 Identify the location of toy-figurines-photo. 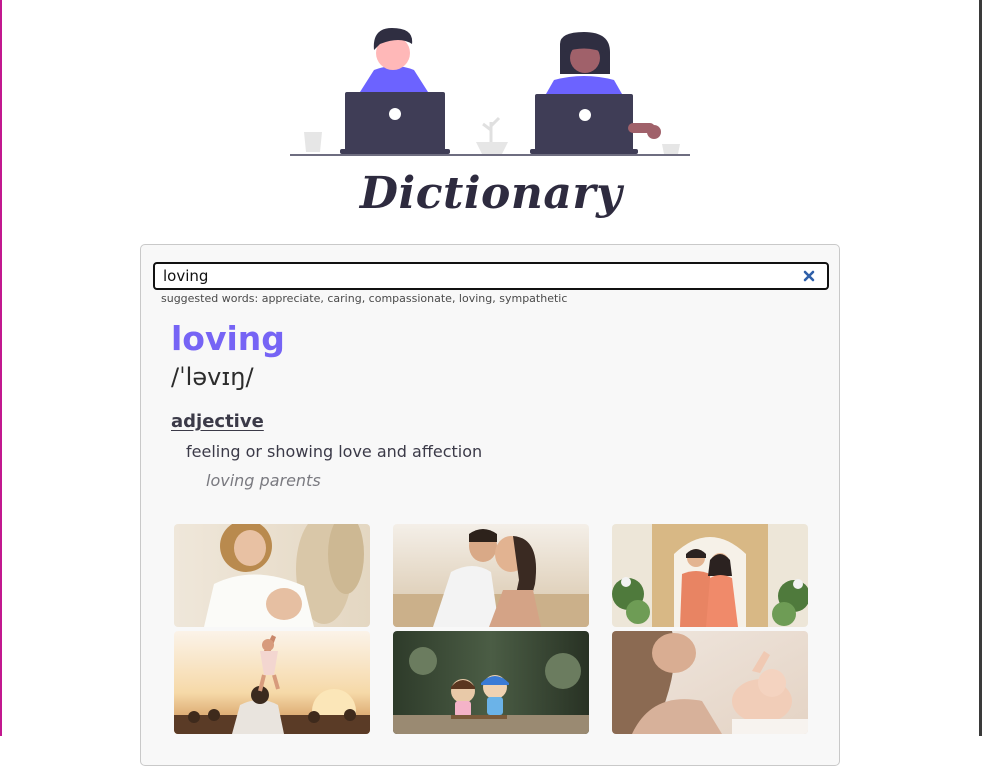
(491, 682).